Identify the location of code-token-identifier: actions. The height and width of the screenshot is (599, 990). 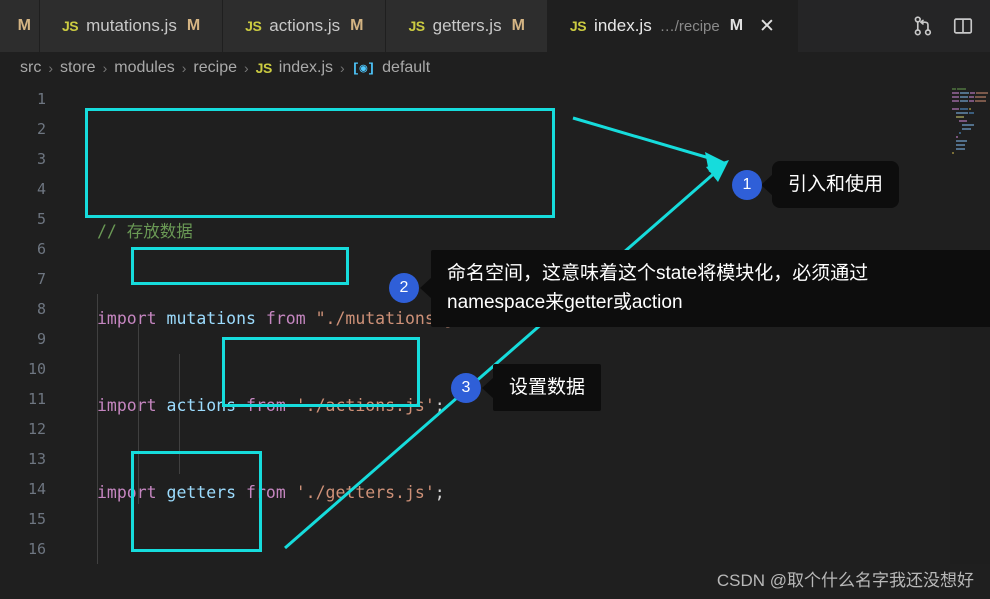
(201, 405).